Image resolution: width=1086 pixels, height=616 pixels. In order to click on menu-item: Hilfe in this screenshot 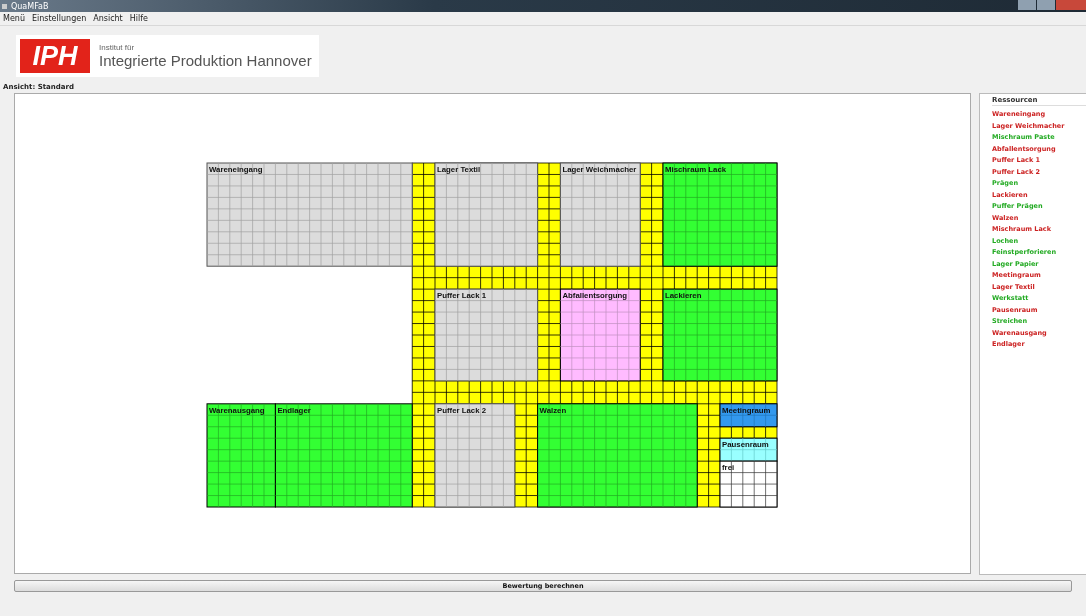, I will do `click(138, 18)`.